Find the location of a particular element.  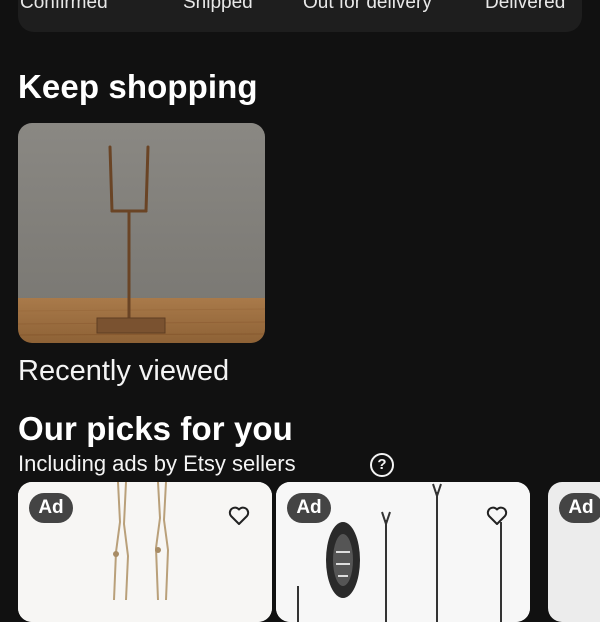

order-step-delivered: Delivered is located at coordinates (525, 6).